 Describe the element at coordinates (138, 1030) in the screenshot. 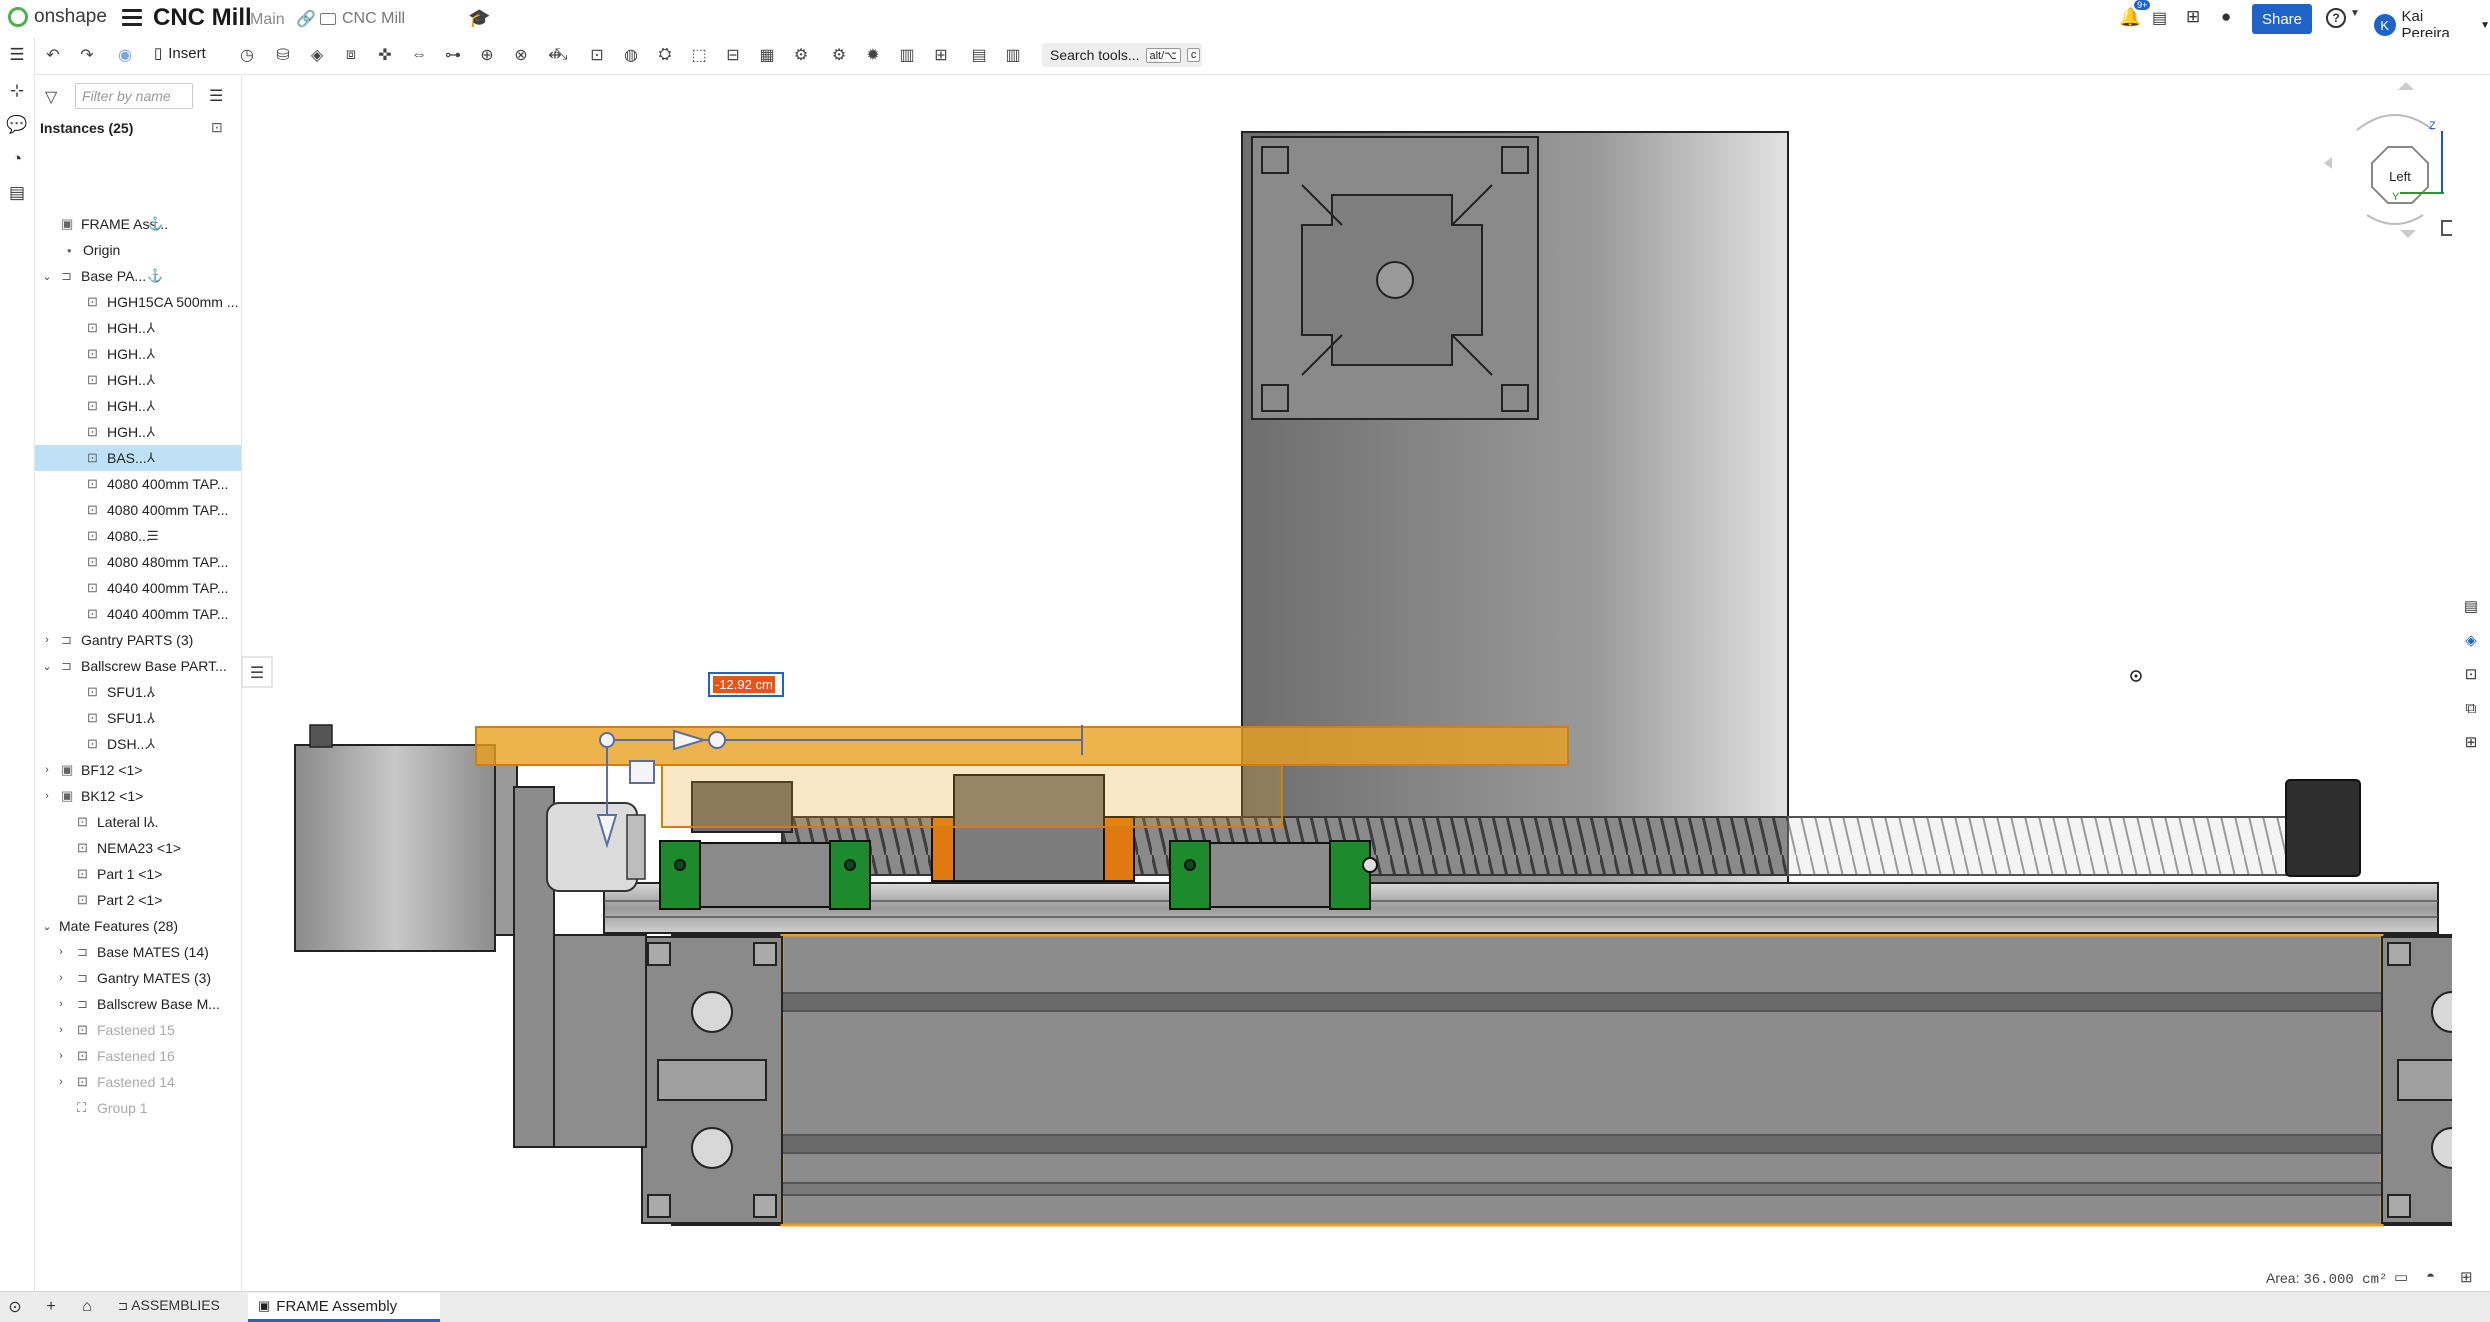

I see `tree-row: › ⊡ Fastened 15` at that location.